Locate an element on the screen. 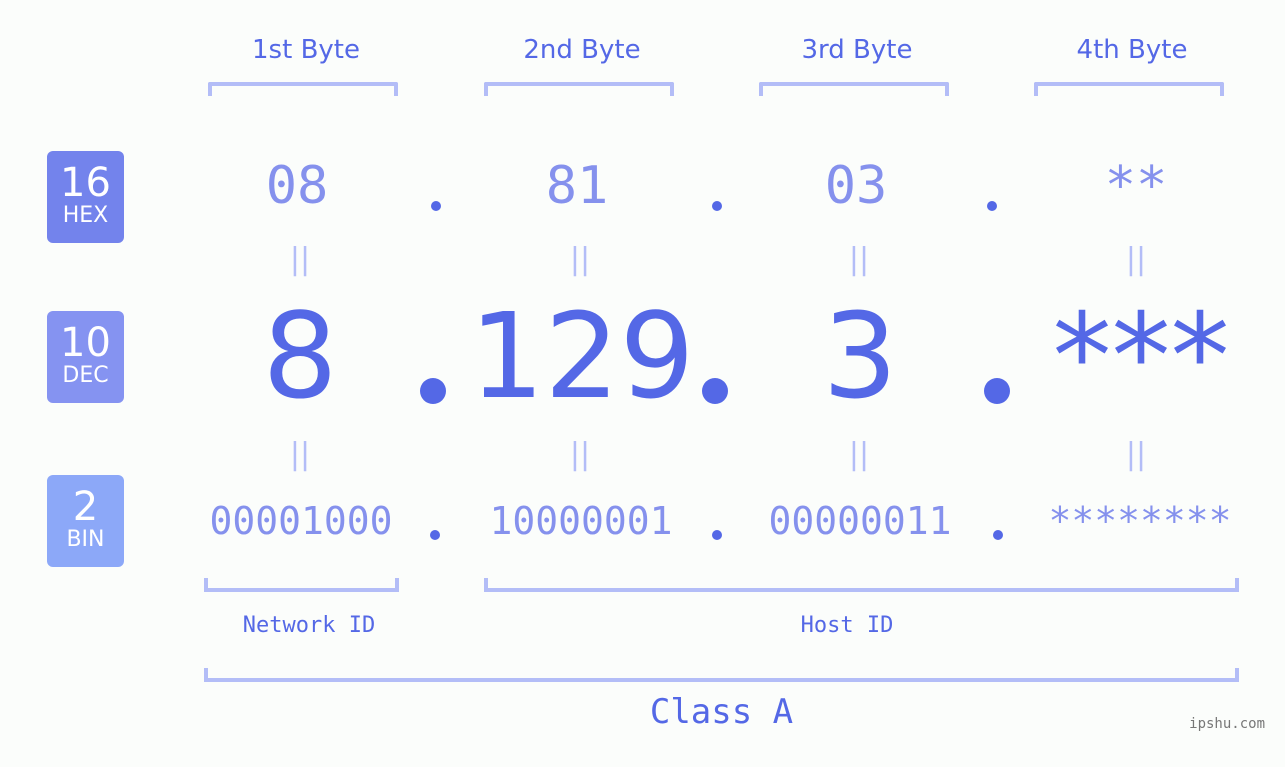 This screenshot has height=767, width=1285. hex-badge: 16 HEX is located at coordinates (85, 197).